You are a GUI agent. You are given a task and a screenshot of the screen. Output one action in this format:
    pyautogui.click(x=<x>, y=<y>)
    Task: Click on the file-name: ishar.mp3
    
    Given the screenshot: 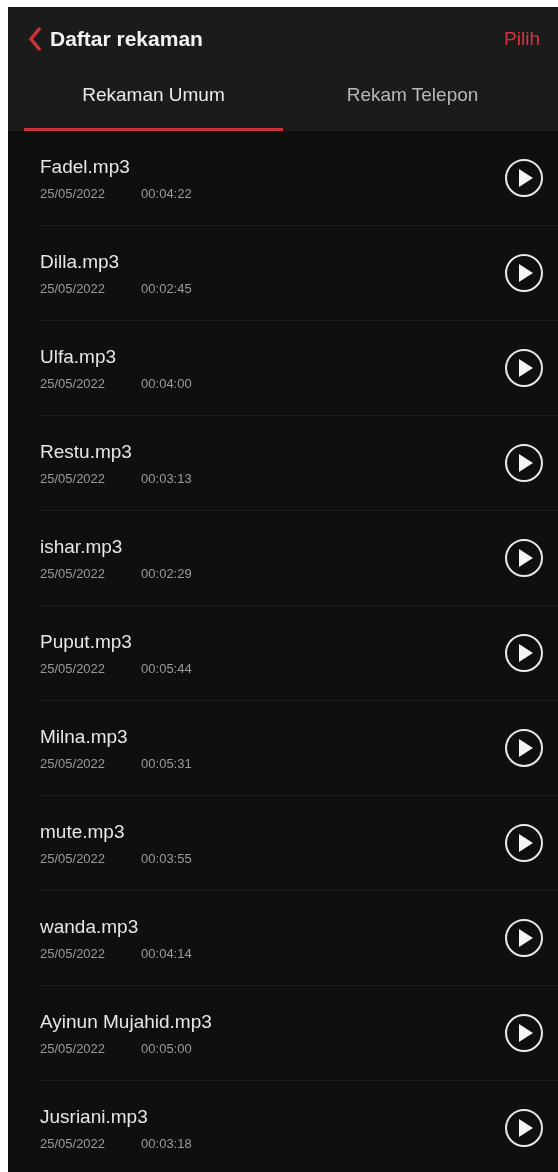 What is the action you would take?
    pyautogui.click(x=82, y=546)
    